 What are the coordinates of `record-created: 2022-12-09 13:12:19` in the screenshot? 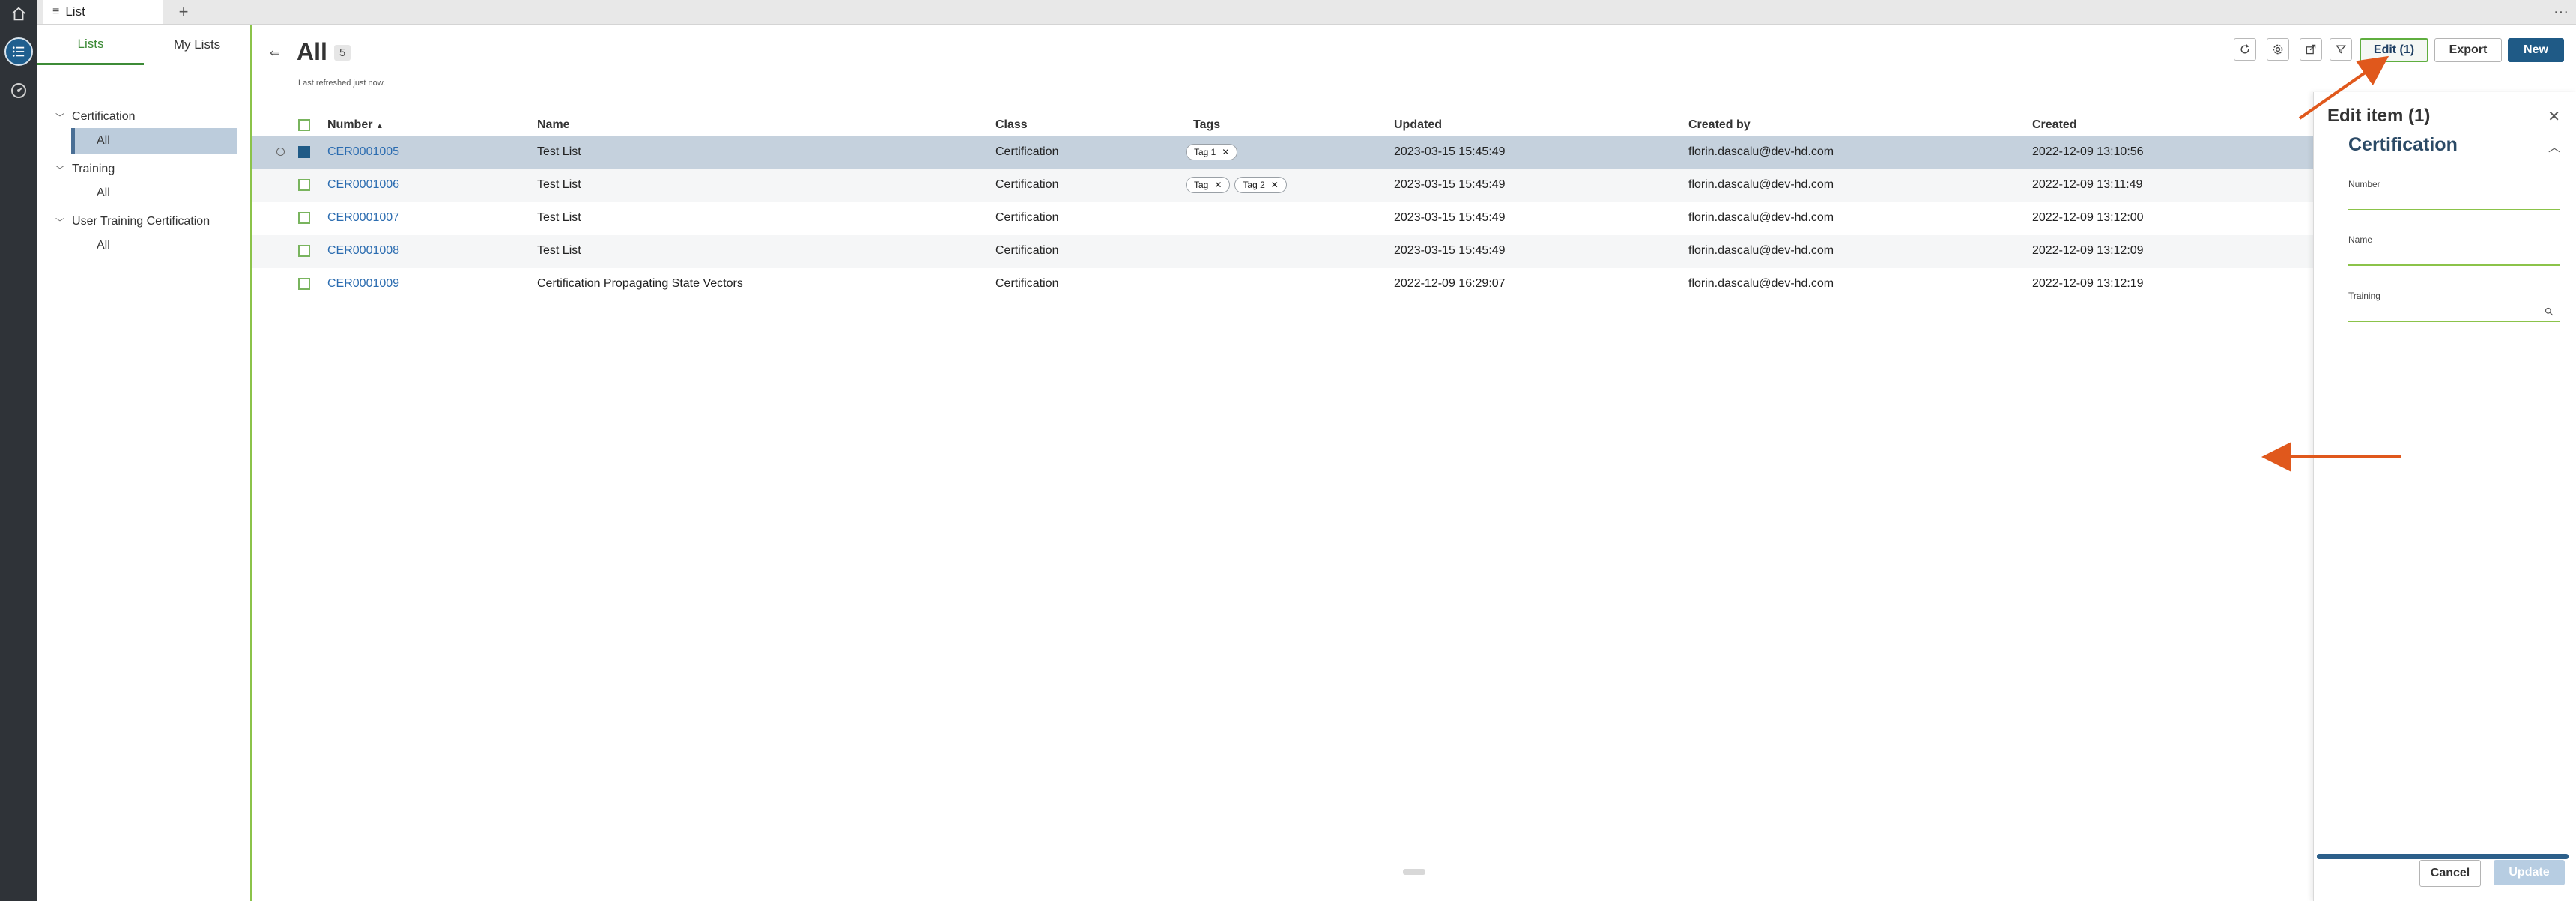 It's located at (2088, 284).